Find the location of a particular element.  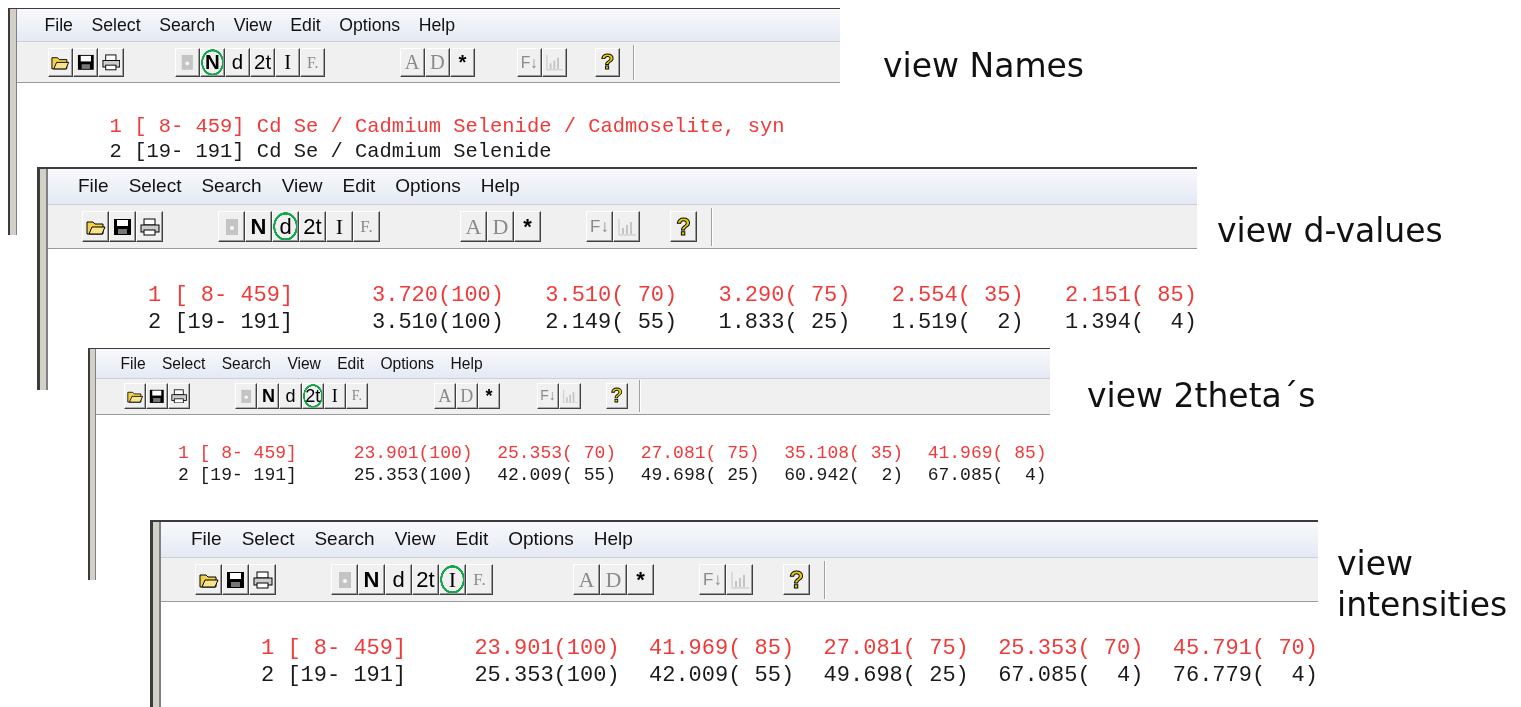

peak-value: 2.151( 85) is located at coordinates (1130, 295).